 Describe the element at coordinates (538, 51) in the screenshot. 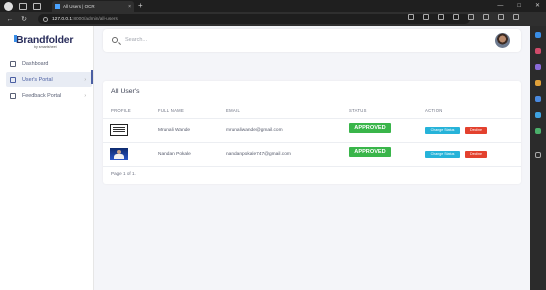

I see `shopping-icon` at that location.